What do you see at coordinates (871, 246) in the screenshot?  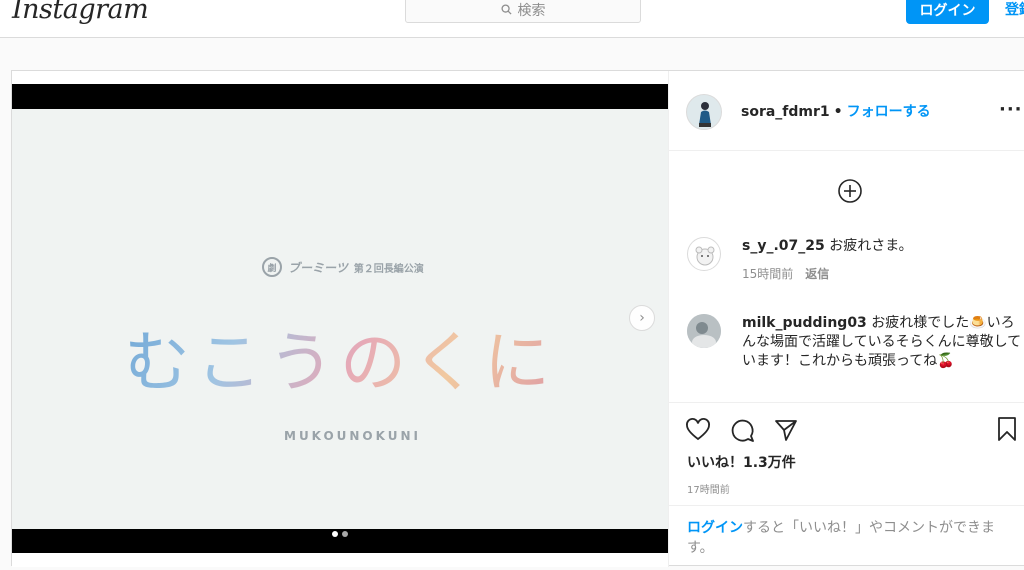 I see `comment-text: お疲れさま。` at bounding box center [871, 246].